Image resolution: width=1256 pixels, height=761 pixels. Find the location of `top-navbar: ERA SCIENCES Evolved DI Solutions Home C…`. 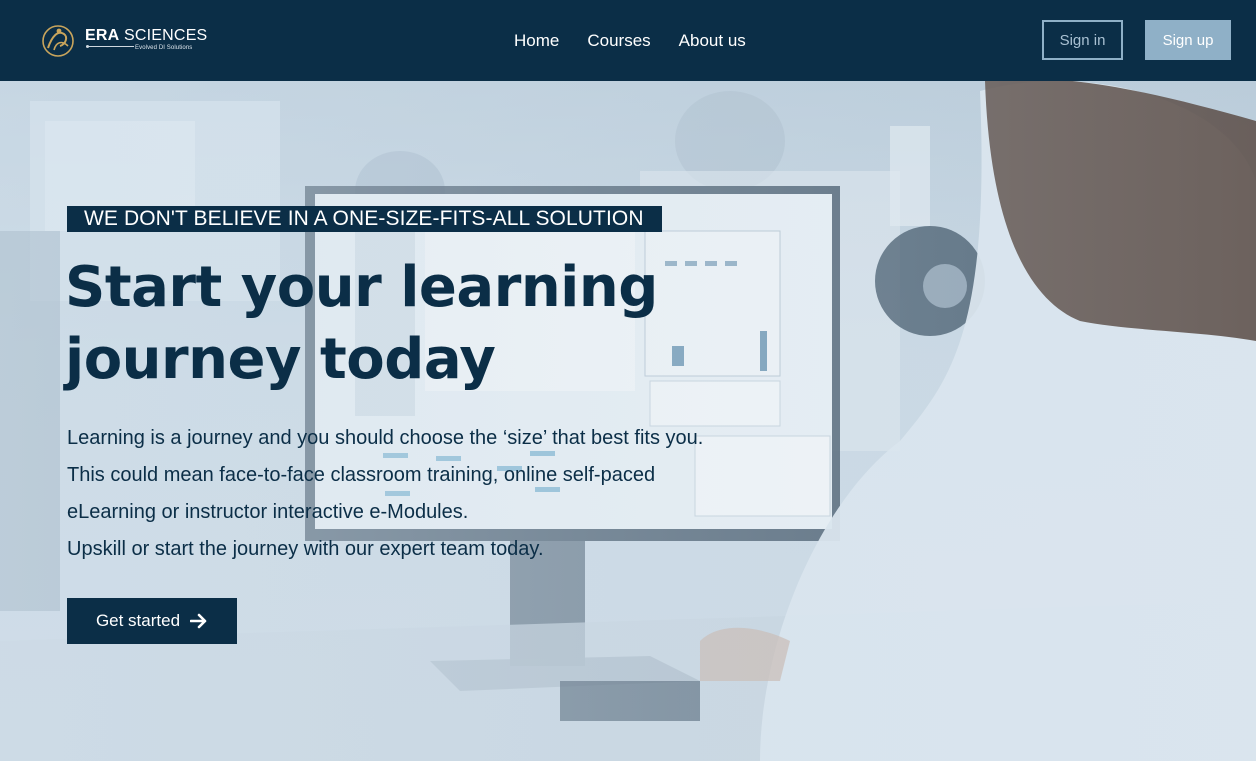

top-navbar: ERA SCIENCES Evolved DI Solutions Home C… is located at coordinates (628, 40).